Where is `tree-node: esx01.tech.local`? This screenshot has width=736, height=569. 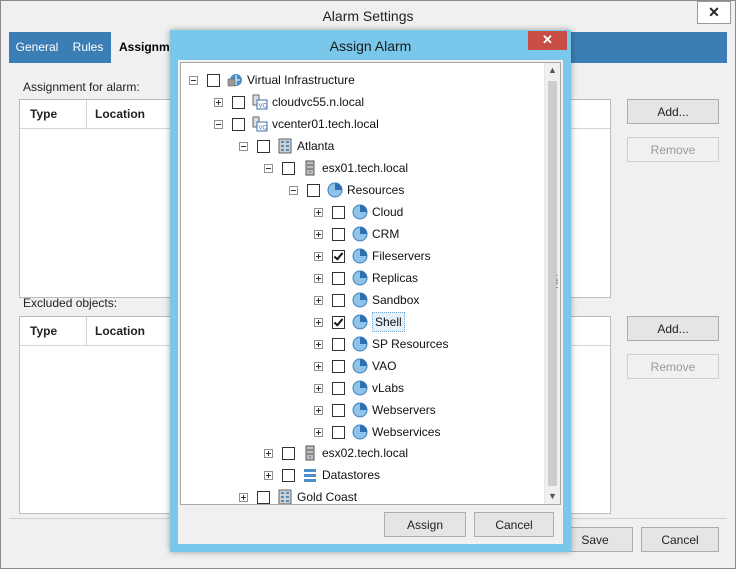 tree-node: esx01.tech.local is located at coordinates (361, 168).